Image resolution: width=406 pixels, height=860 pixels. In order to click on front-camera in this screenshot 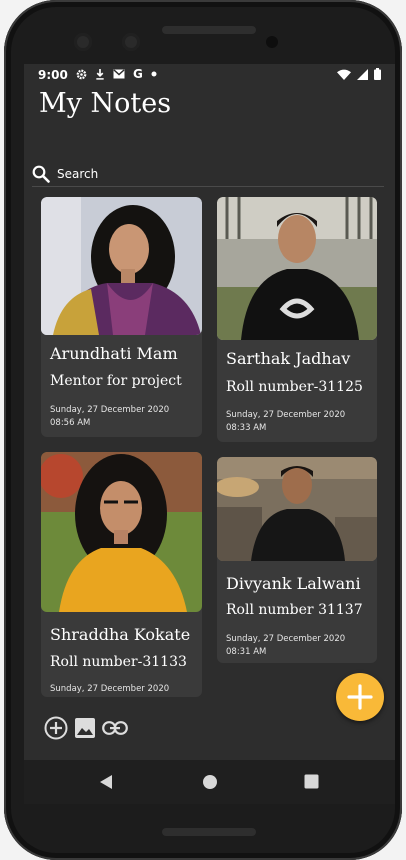, I will do `click(83, 42)`.